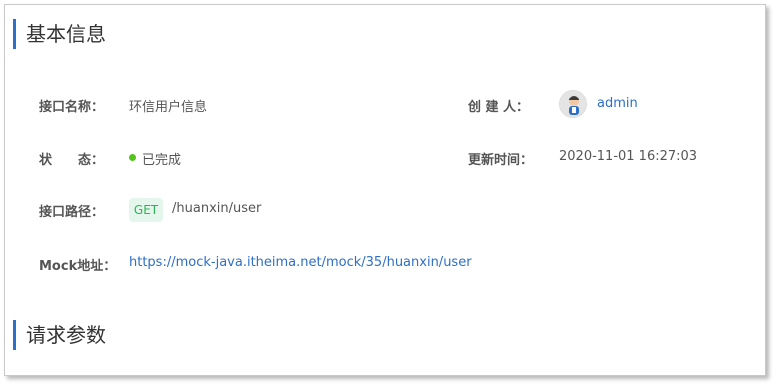 The height and width of the screenshot is (384, 774). What do you see at coordinates (59, 335) in the screenshot?
I see `section-title-request-params: 请求参数` at bounding box center [59, 335].